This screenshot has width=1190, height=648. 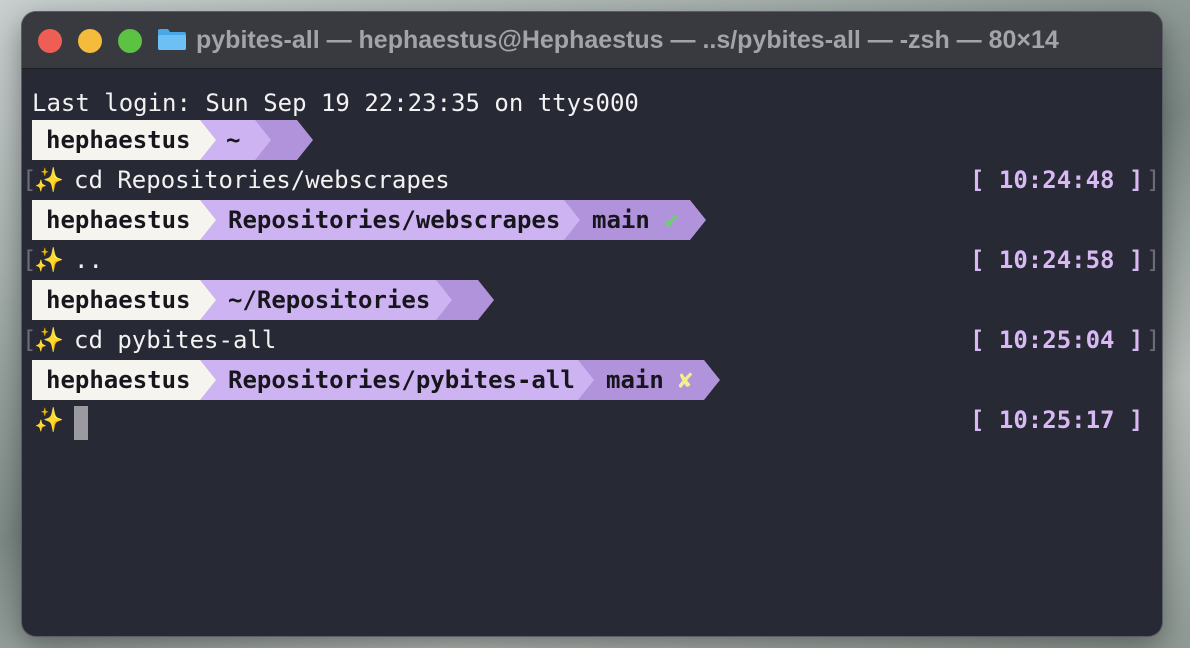 What do you see at coordinates (1057, 260) in the screenshot?
I see `command-timestamp: [ 10:24:58 ]` at bounding box center [1057, 260].